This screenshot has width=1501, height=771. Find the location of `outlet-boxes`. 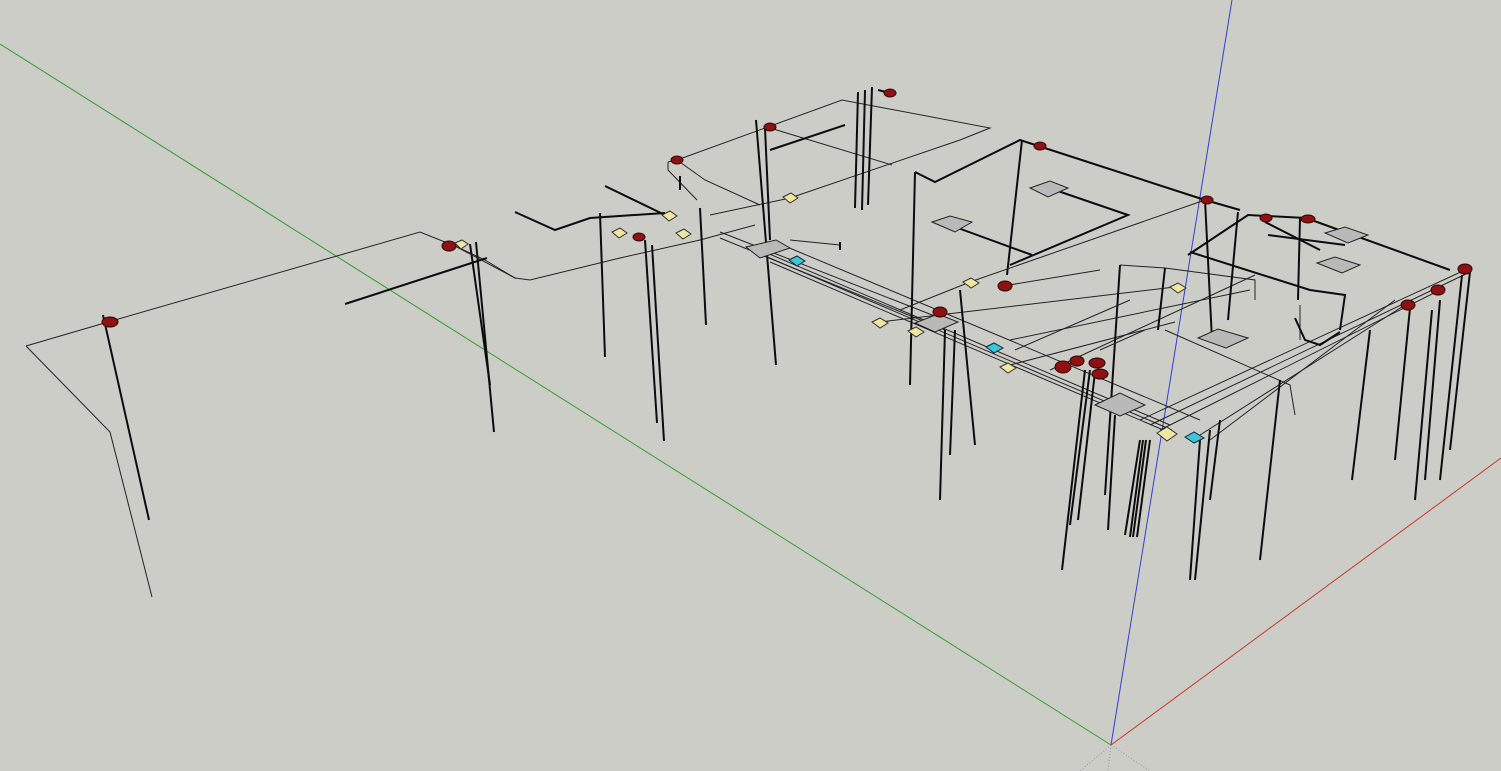

outlet-boxes is located at coordinates (997, 349).